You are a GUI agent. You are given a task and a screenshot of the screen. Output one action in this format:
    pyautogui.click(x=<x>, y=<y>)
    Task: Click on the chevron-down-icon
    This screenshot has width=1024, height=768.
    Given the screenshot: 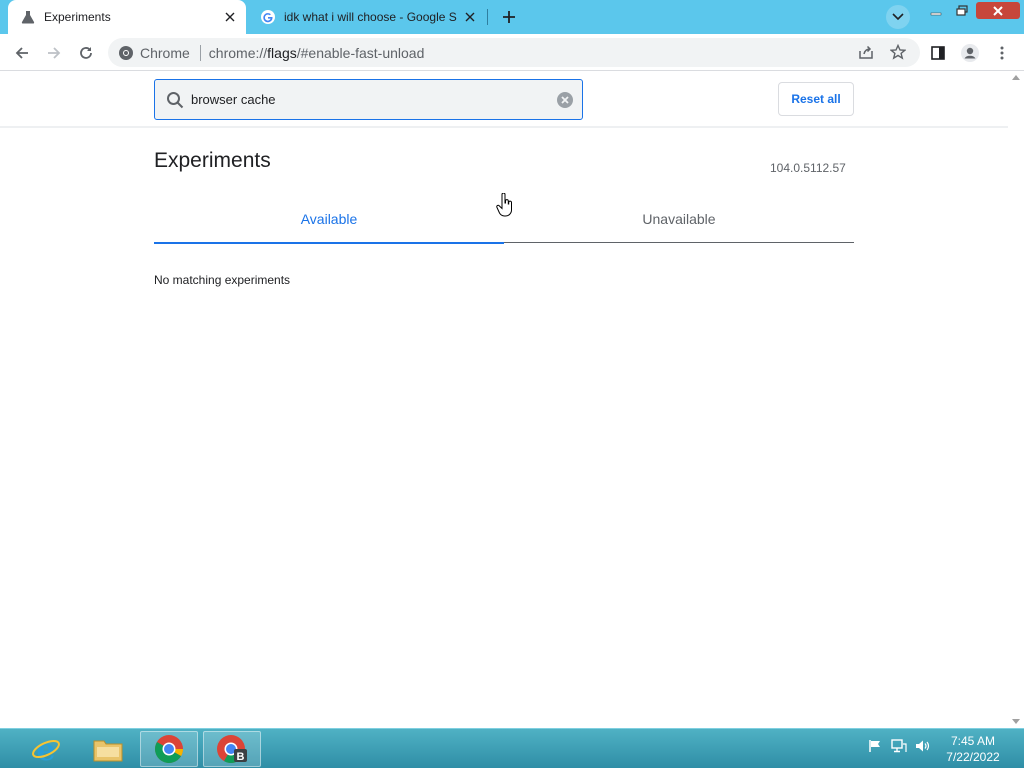 What is the action you would take?
    pyautogui.click(x=898, y=17)
    